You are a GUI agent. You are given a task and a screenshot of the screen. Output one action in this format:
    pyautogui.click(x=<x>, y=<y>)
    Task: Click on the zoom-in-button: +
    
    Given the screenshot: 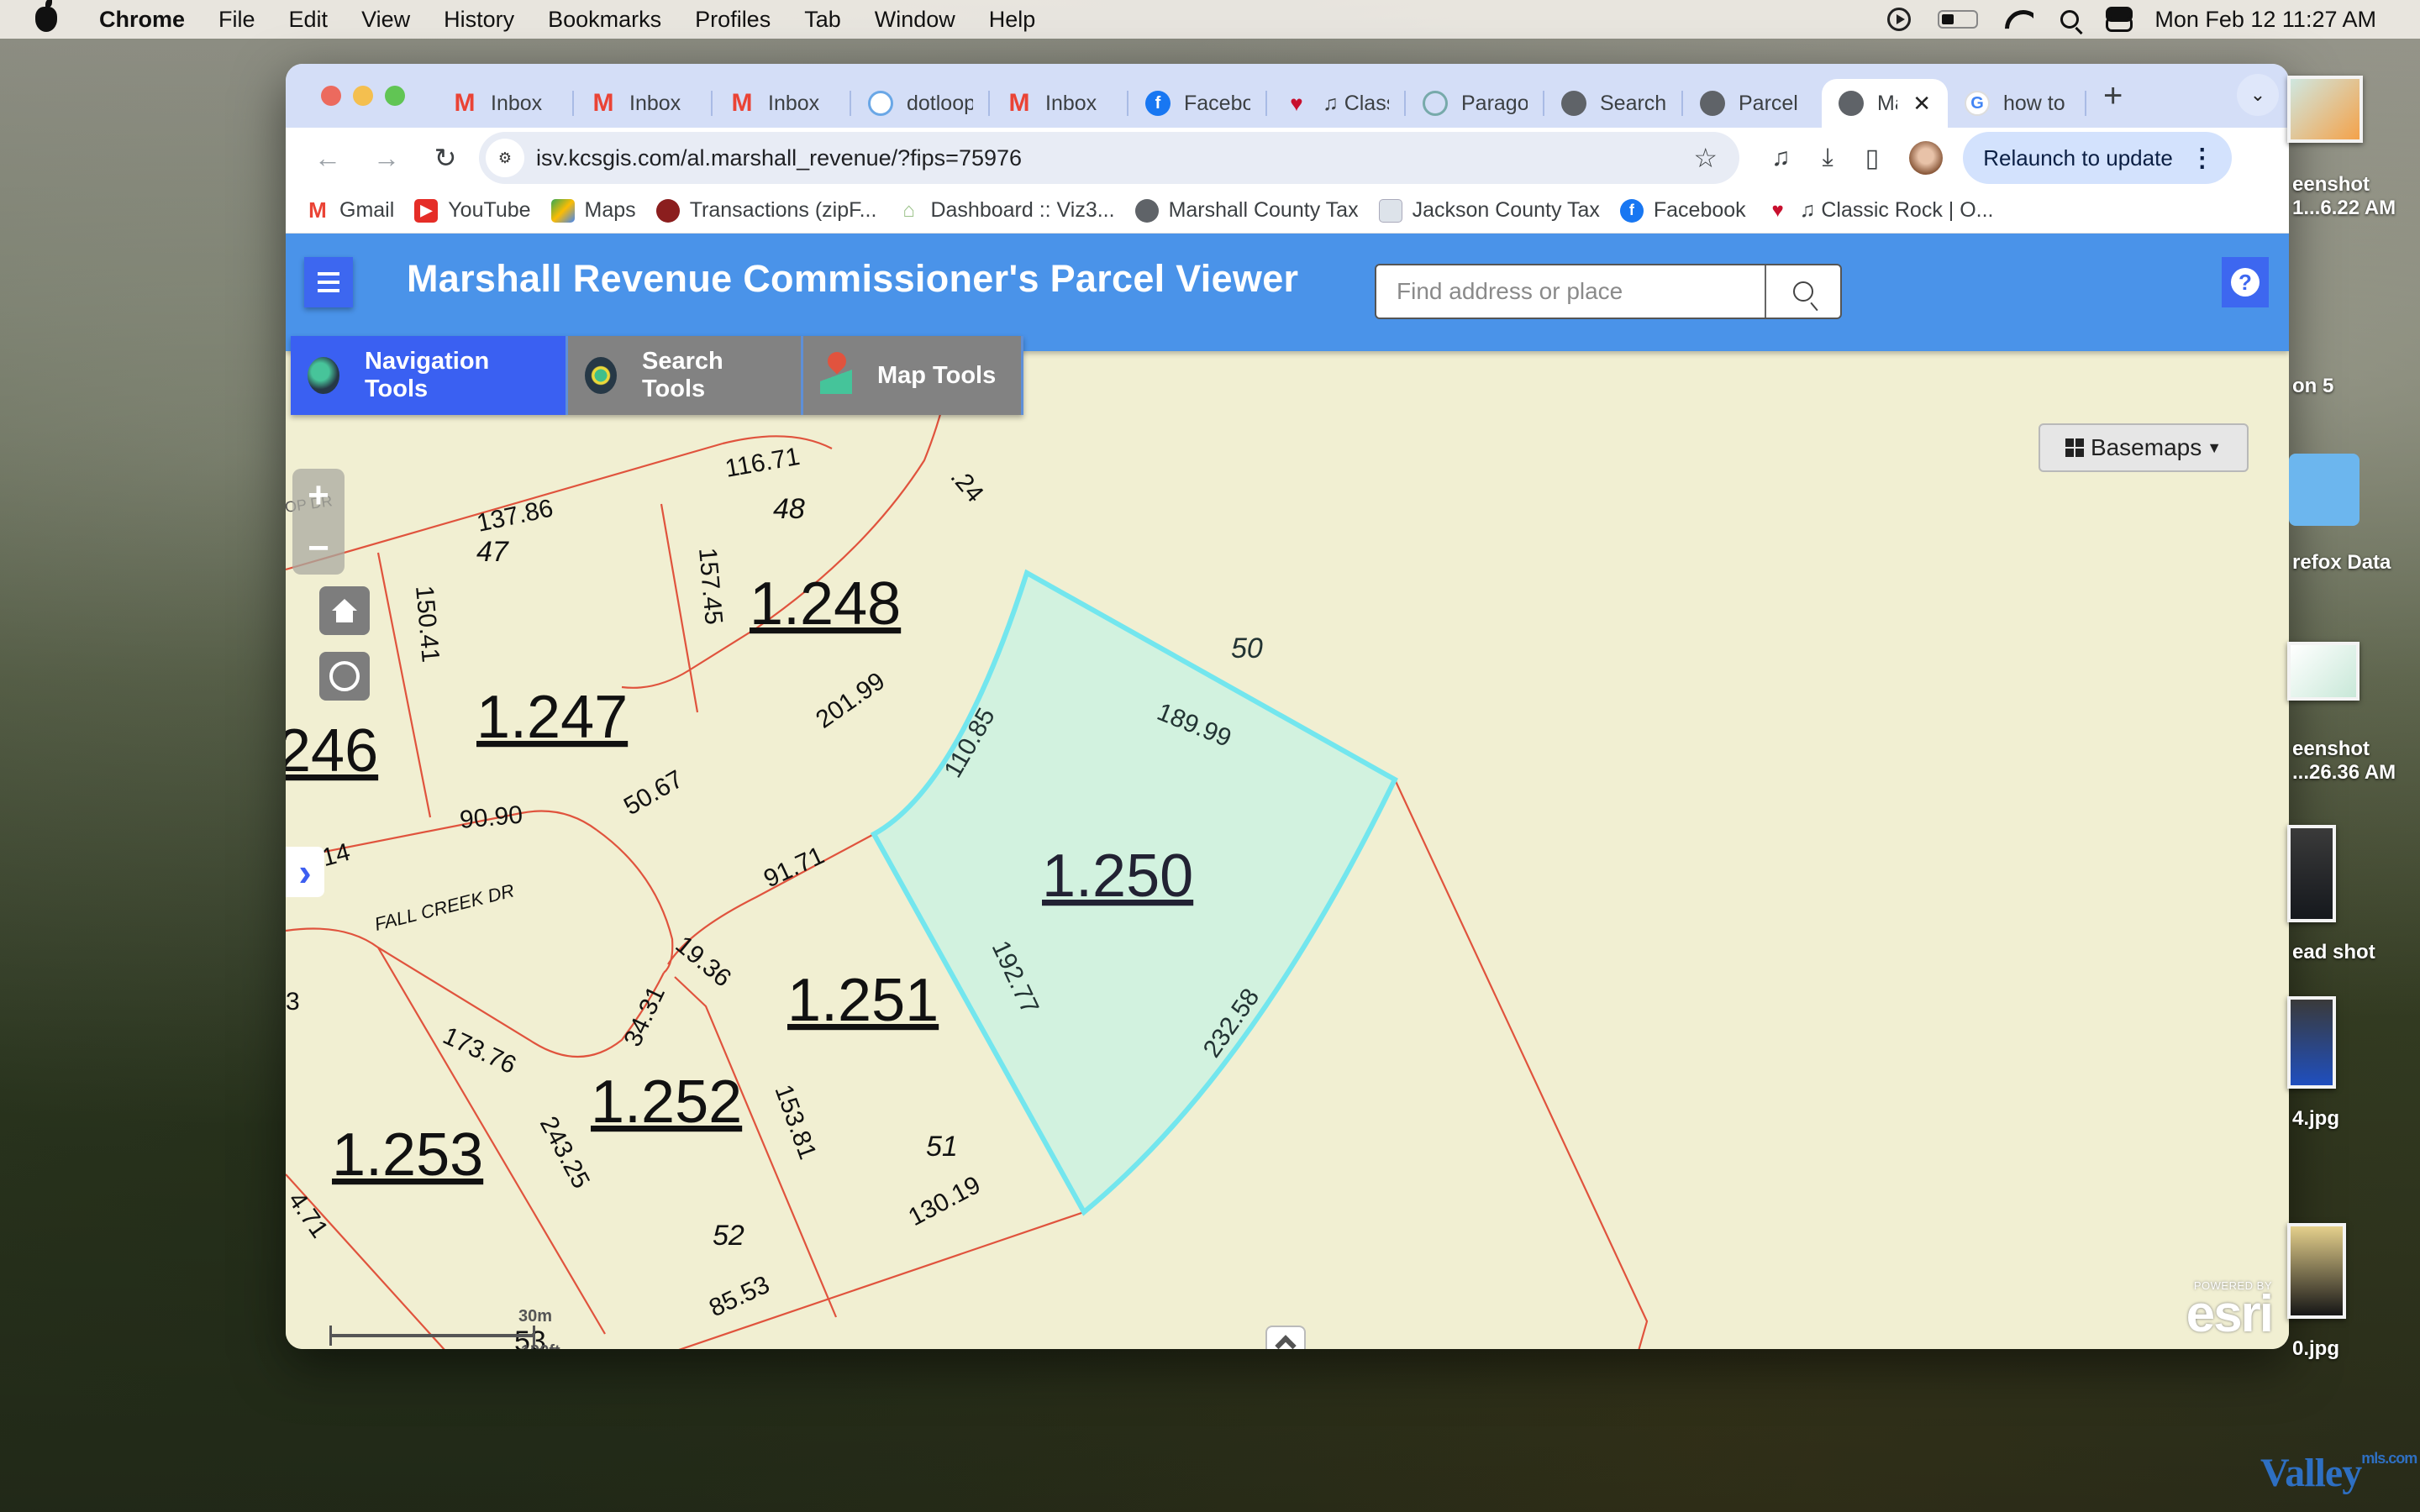 What is the action you would take?
    pyautogui.click(x=318, y=495)
    